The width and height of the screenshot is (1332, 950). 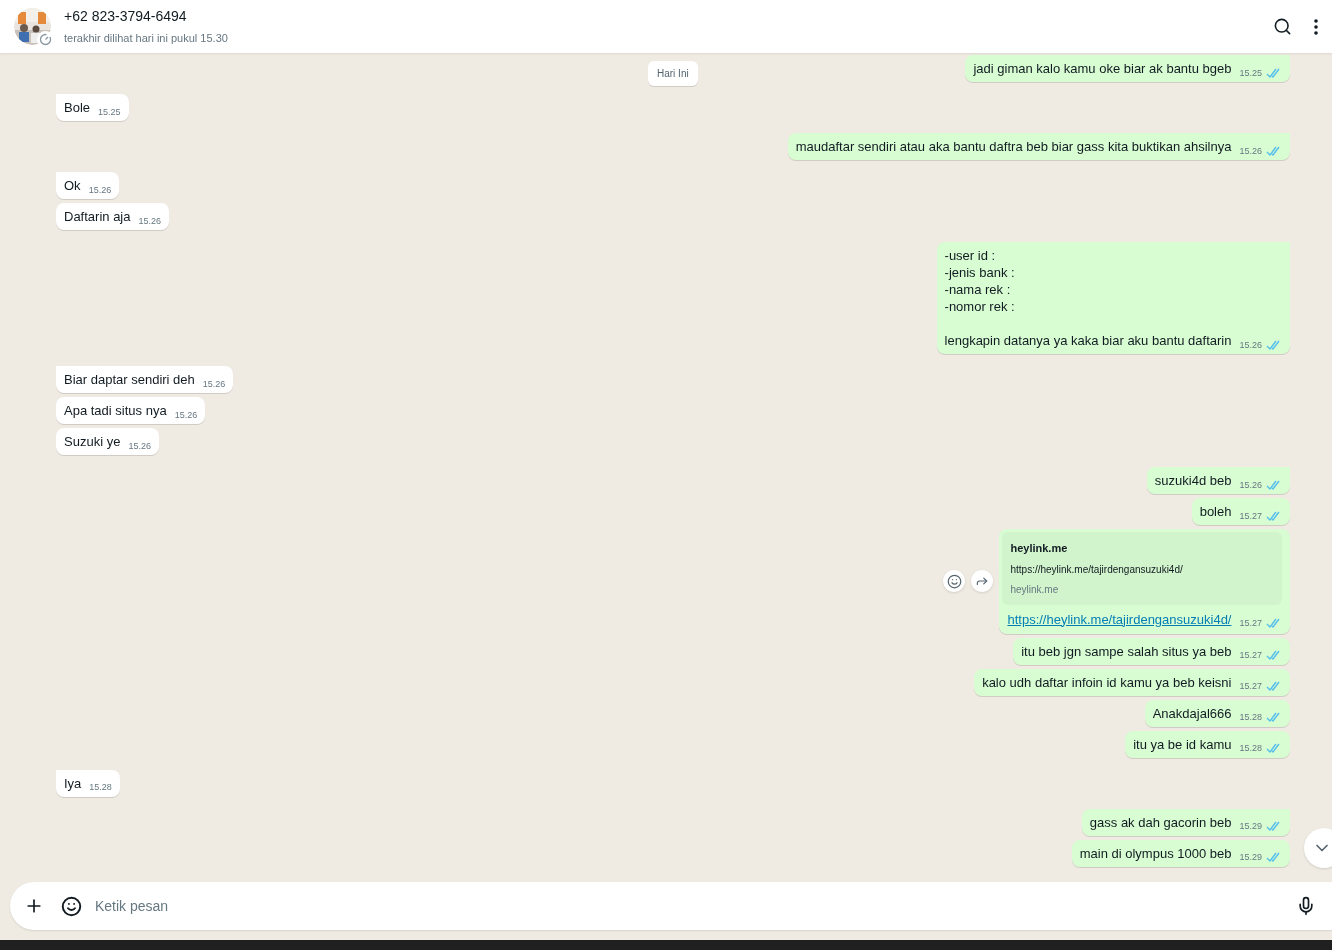 I want to click on message-text: itu beb jgn sampe salah situs ya beb, so click(x=1126, y=651).